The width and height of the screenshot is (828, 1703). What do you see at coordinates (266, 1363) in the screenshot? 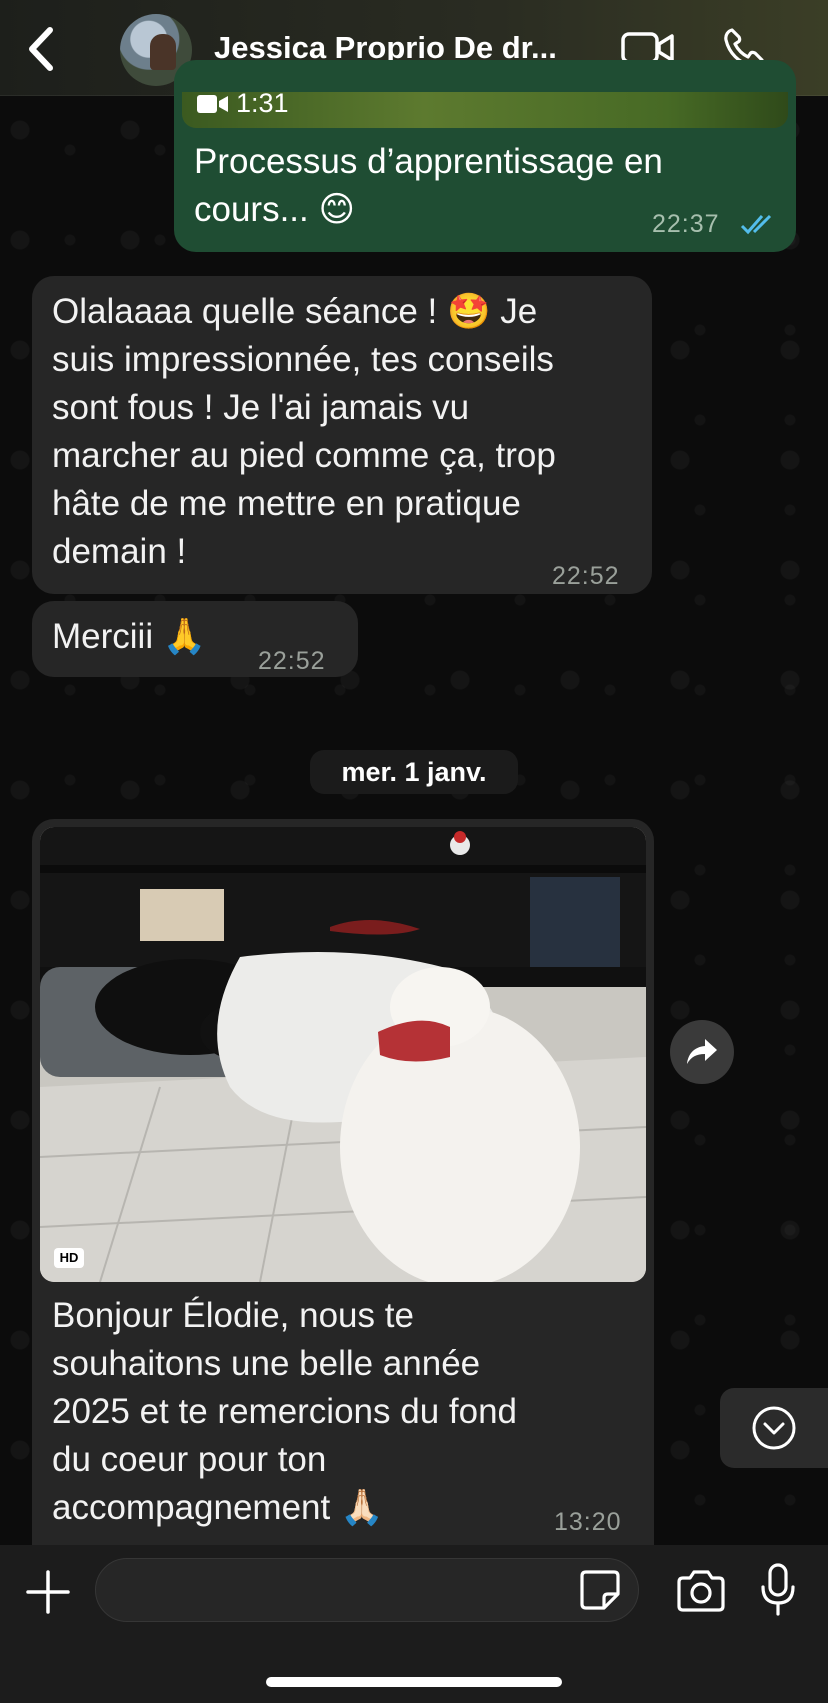
I see `message-line: souhaitons une belle année` at bounding box center [266, 1363].